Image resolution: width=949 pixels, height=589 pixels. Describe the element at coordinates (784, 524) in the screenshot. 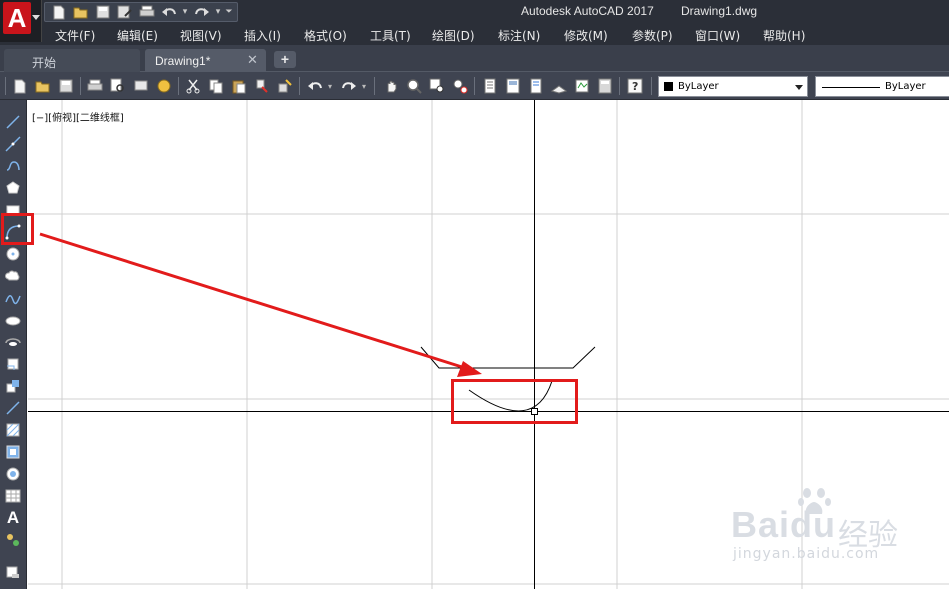

I see `watermark-brand: Baidu` at that location.